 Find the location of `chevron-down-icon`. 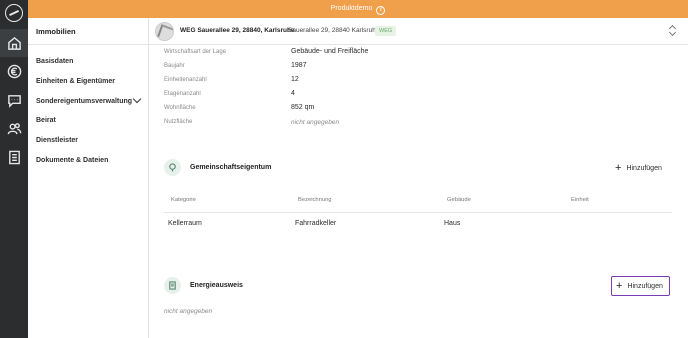

chevron-down-icon is located at coordinates (137, 99).